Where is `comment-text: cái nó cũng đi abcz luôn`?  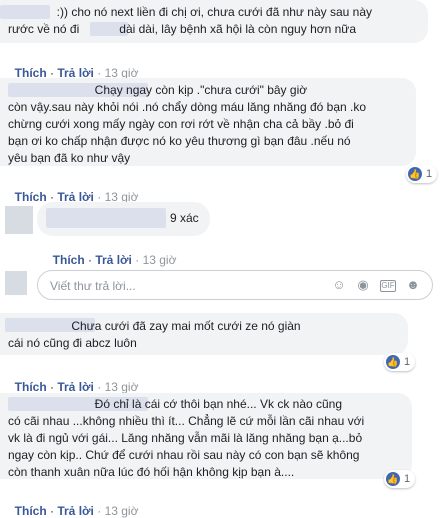
comment-text: cái nó cũng đi abcz luôn is located at coordinates (72, 343).